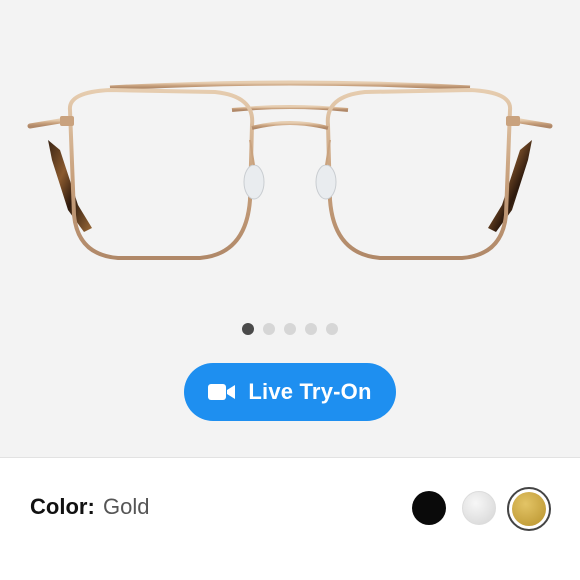 This screenshot has width=580, height=580. I want to click on color-swatch-gold, so click(529, 509).